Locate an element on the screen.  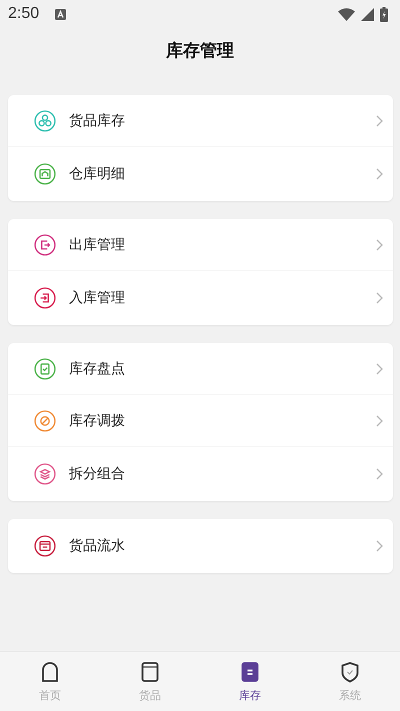
menu-item: 拆分组合 is located at coordinates (200, 474).